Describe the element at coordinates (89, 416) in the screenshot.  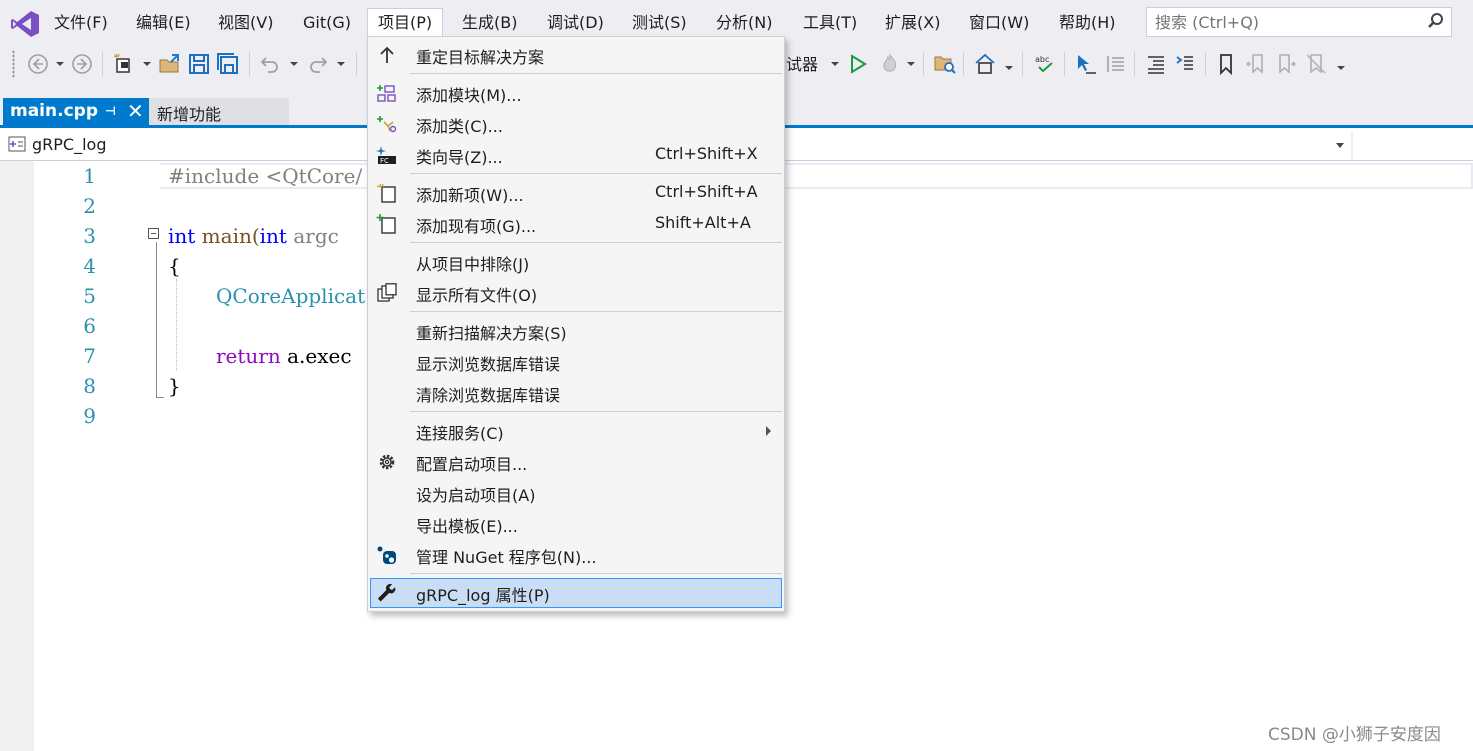
I see `line-number: 9` at that location.